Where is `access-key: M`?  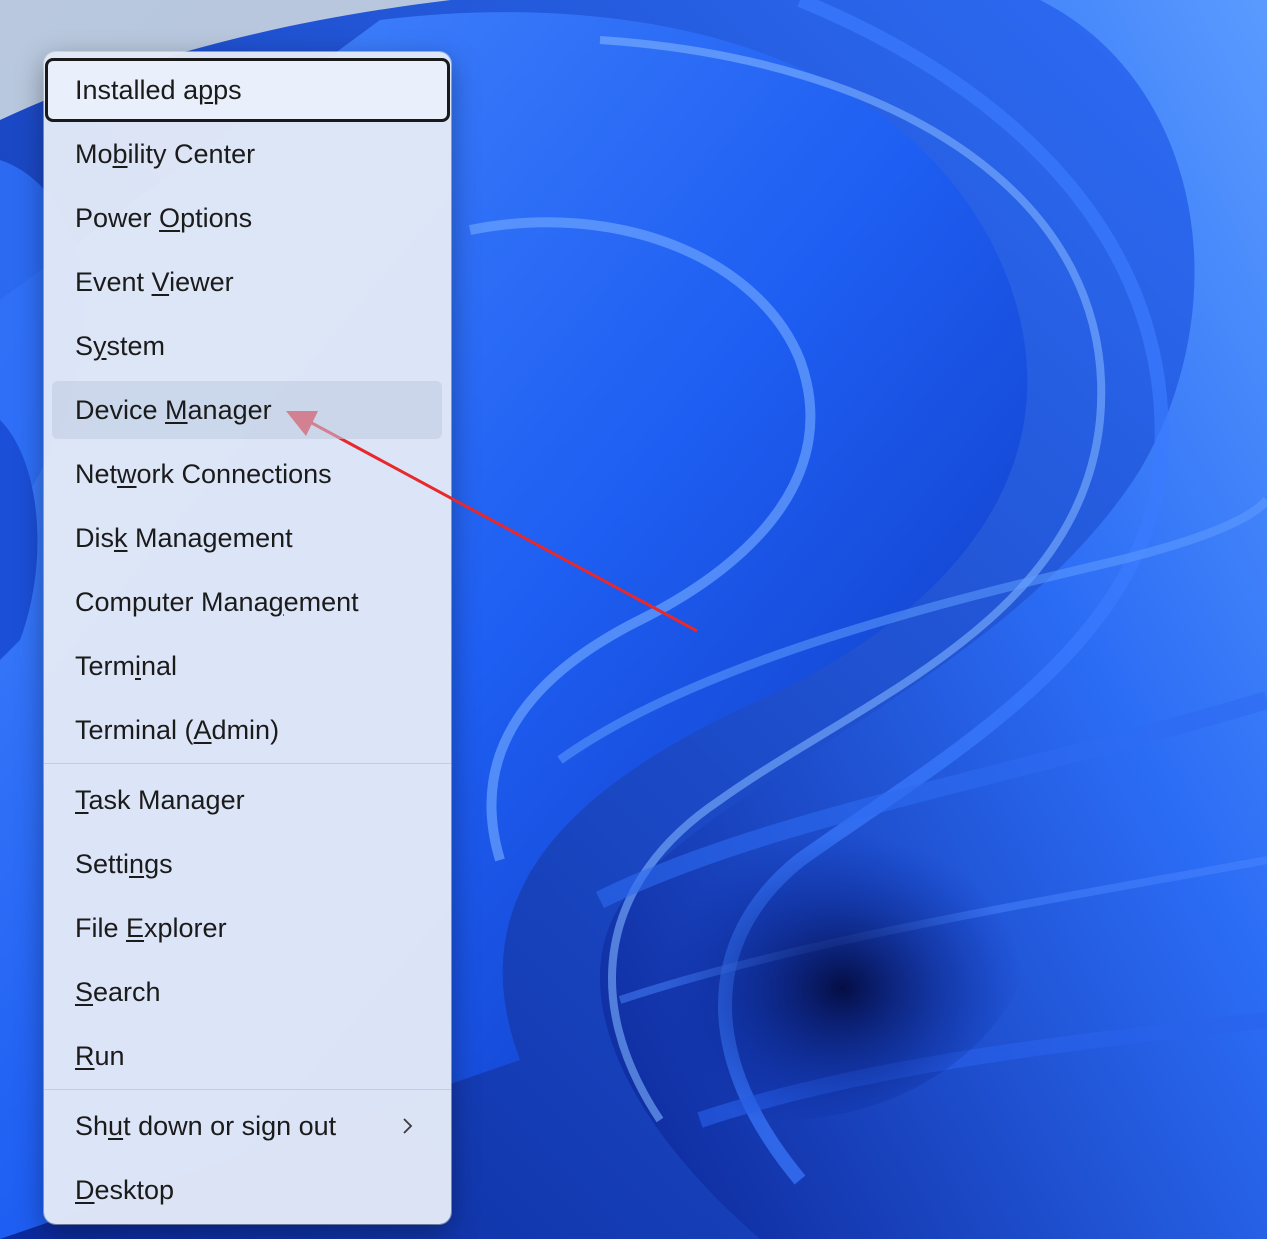 access-key: M is located at coordinates (176, 409).